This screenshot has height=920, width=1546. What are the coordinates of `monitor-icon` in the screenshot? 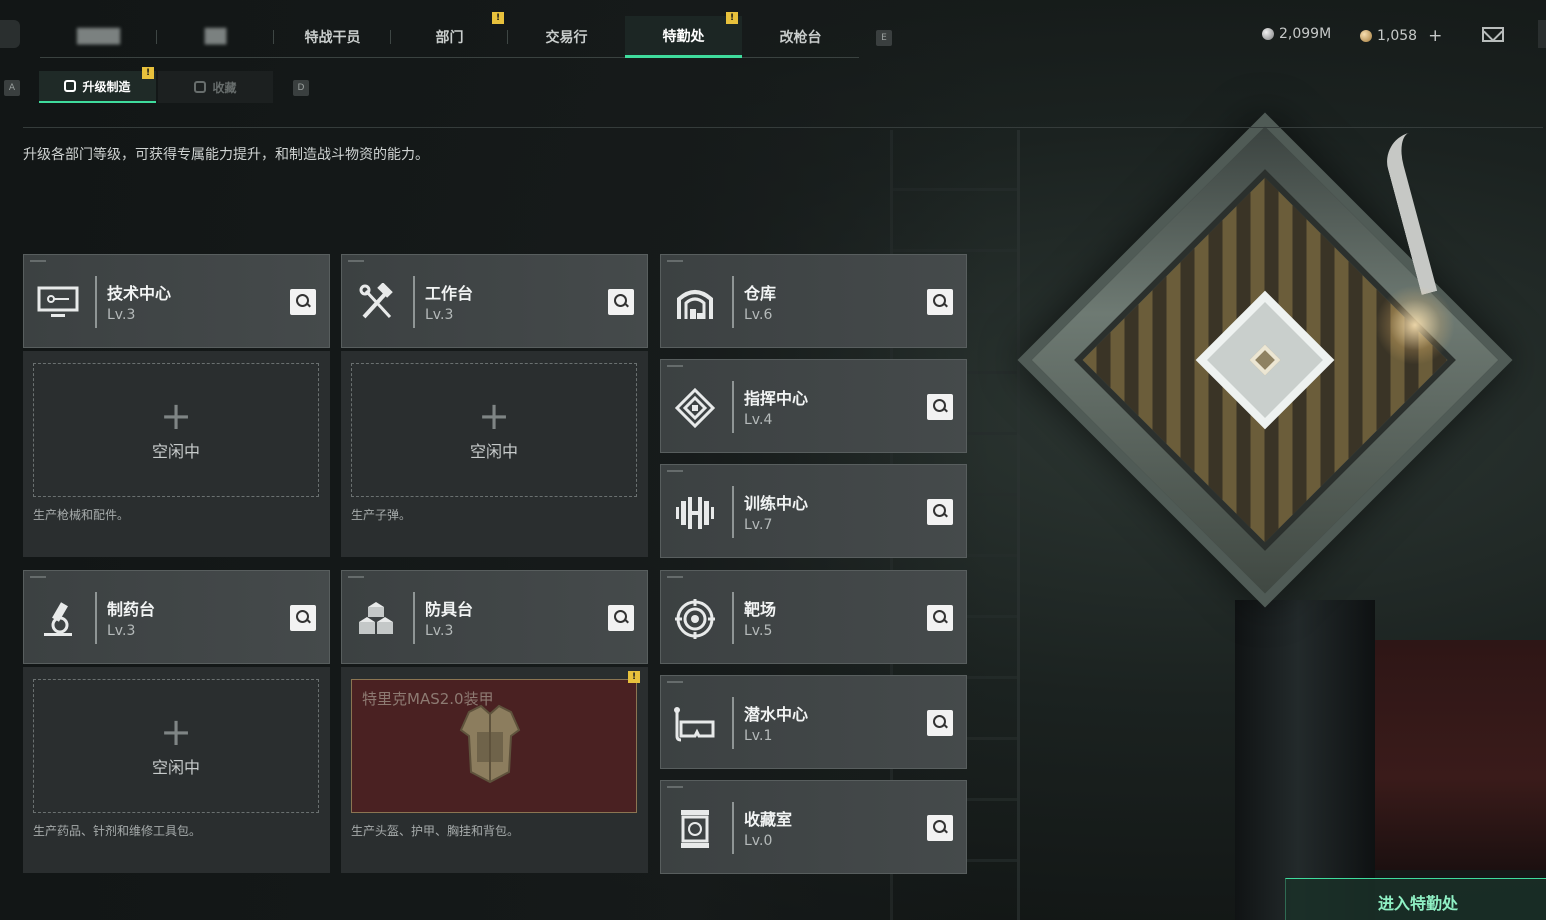 It's located at (58, 303).